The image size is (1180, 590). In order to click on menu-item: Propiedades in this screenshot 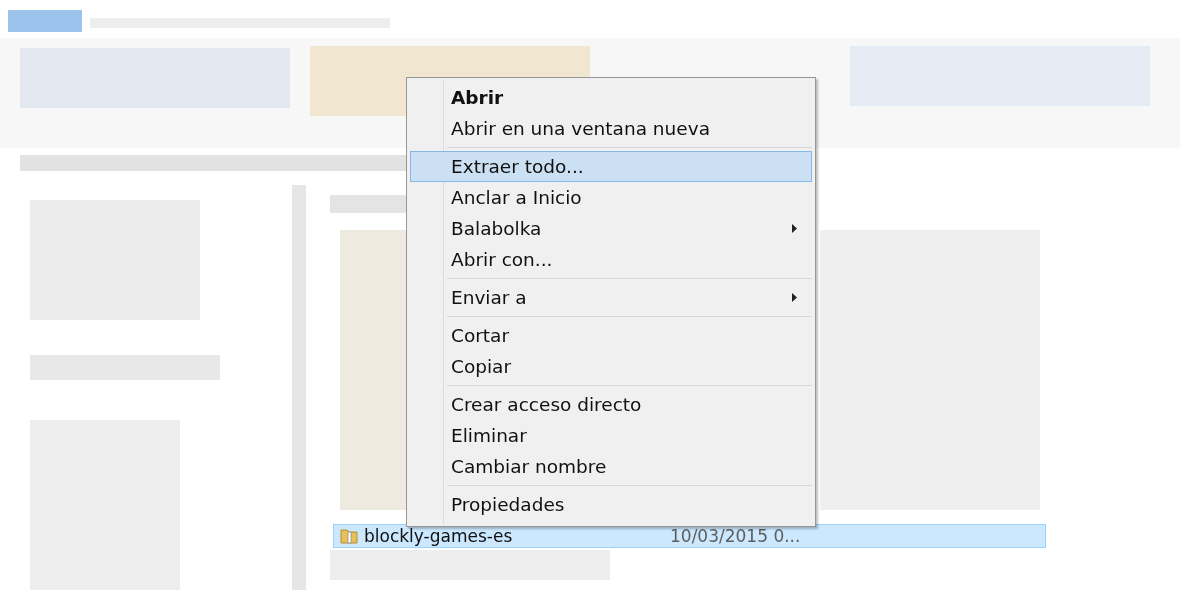, I will do `click(611, 504)`.